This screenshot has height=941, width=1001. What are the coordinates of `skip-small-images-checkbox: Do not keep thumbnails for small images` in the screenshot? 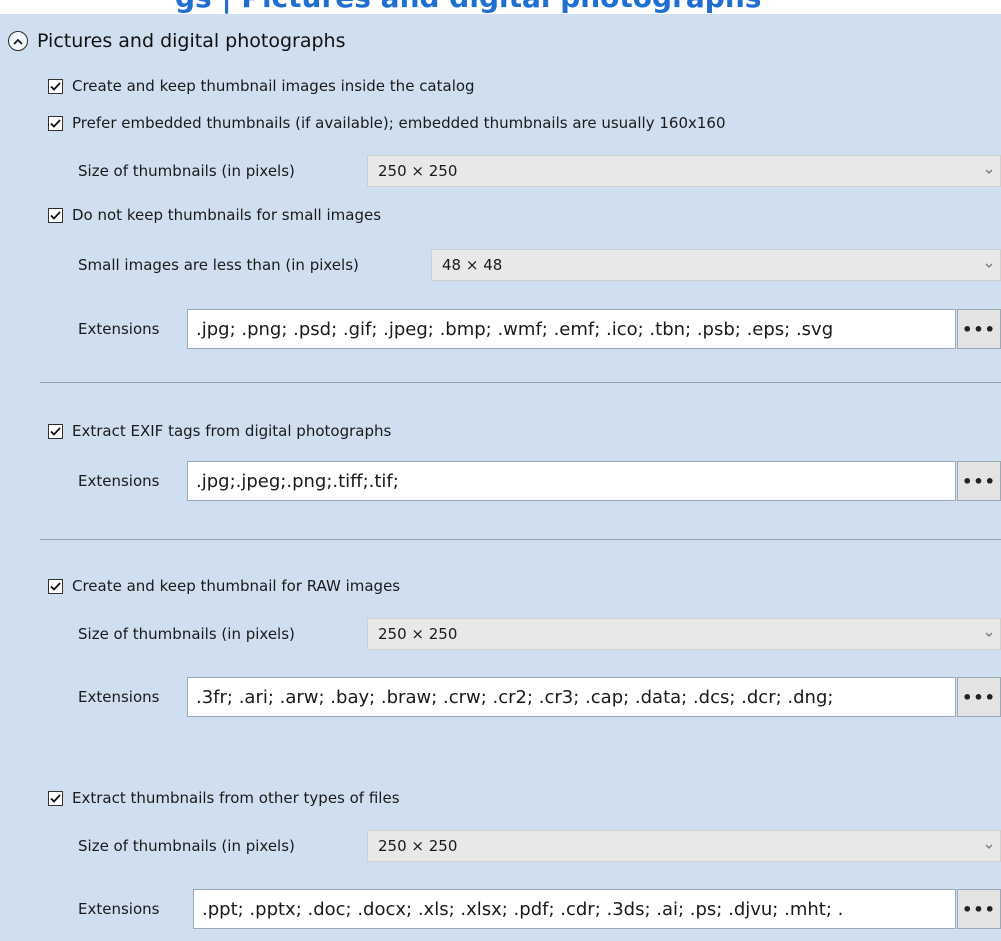 It's located at (214, 215).